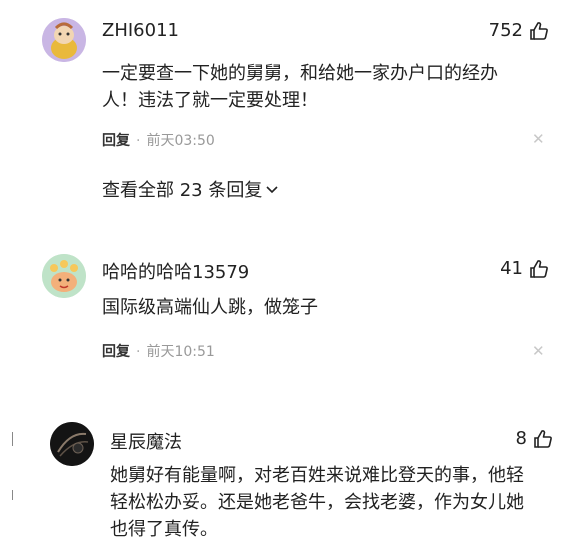 This screenshot has height=559, width=583. I want to click on comment-line: 国际级高端仙人跳，做笼子, so click(210, 307).